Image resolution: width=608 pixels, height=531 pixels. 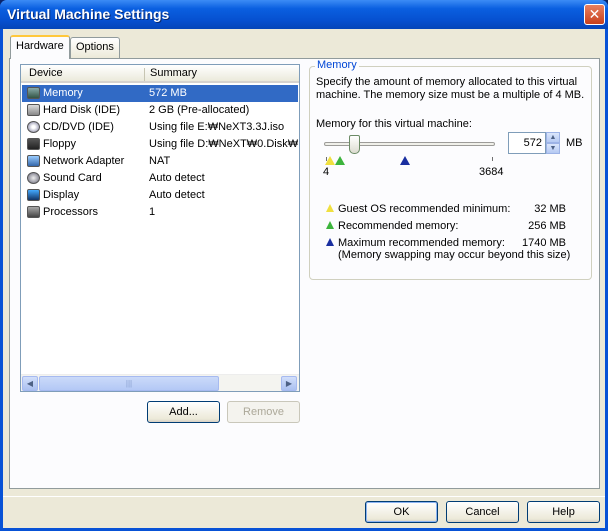 I want to click on device-name: Sound Card, so click(x=72, y=178).